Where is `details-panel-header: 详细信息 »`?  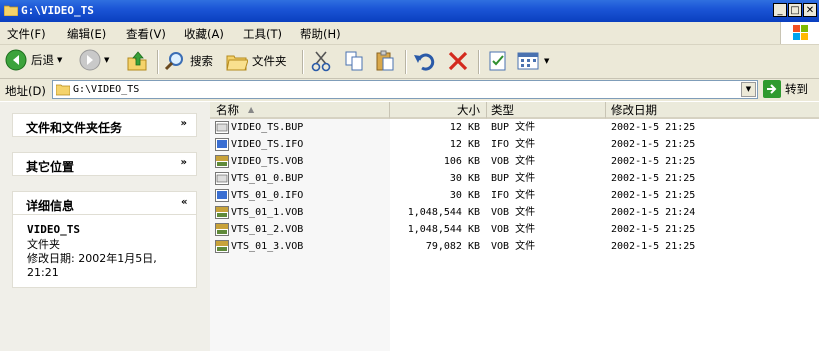 details-panel-header: 详细信息 » is located at coordinates (104, 203).